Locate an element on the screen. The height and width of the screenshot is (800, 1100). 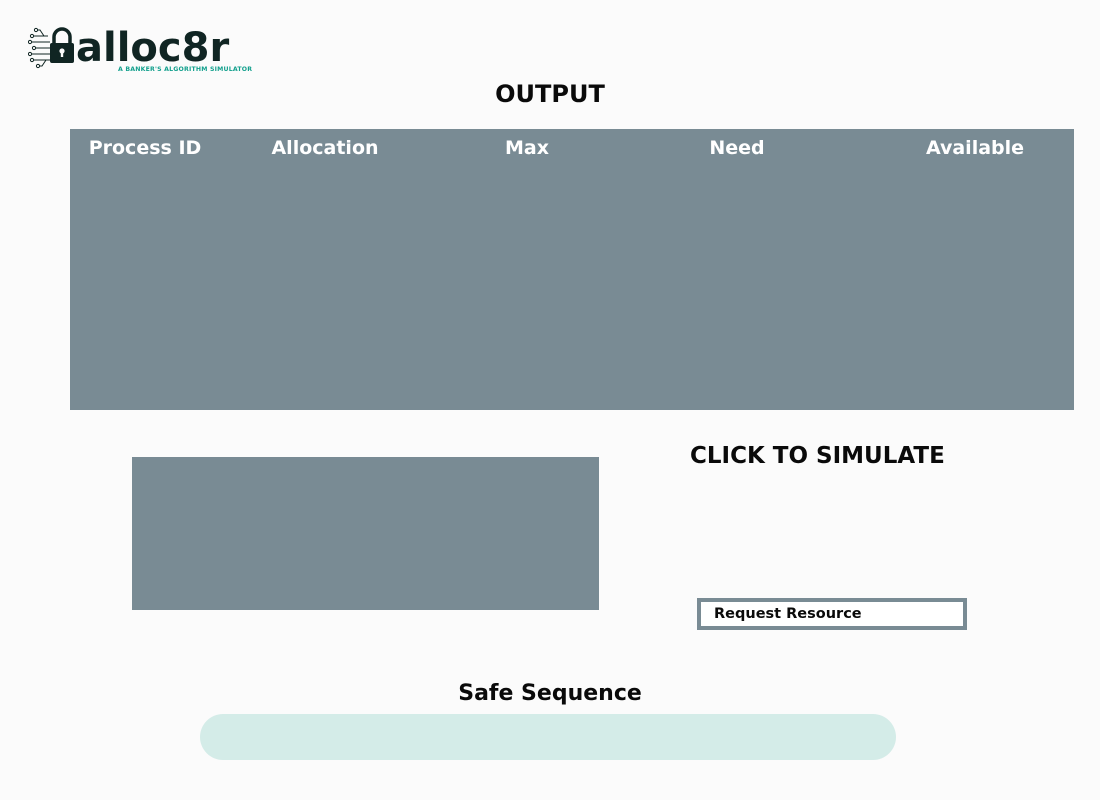
column-header-available: Available is located at coordinates (975, 148).